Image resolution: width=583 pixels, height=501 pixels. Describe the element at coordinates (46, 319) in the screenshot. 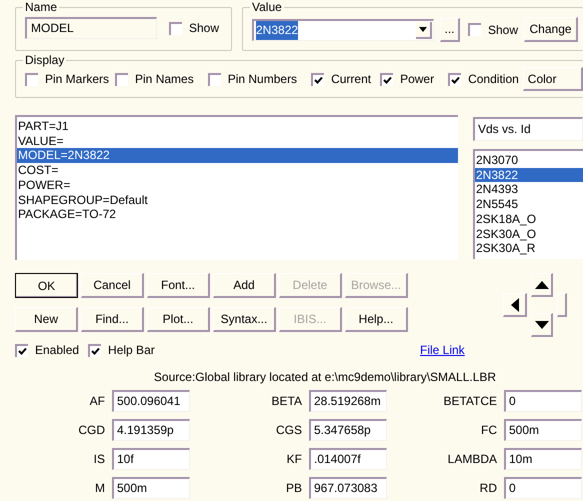

I see `dialog-button: New` at that location.